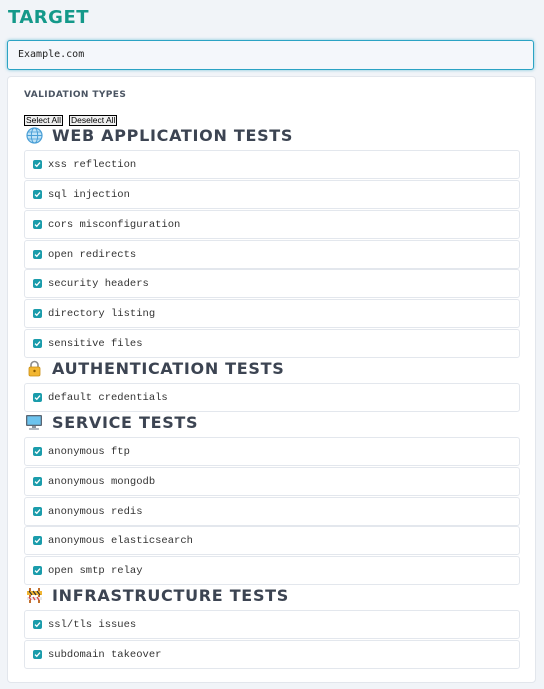 Image resolution: width=544 pixels, height=689 pixels. Describe the element at coordinates (272, 511) in the screenshot. I see `check-item-anonymous-redis: anonymous redis` at that location.